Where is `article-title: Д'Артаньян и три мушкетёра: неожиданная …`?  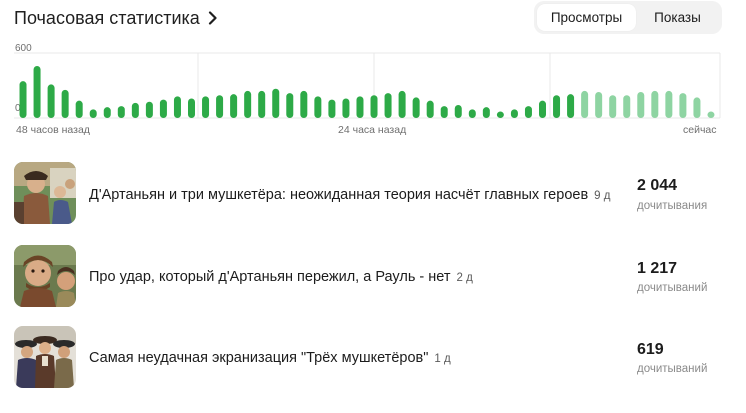 article-title: Д'Артаньян и три мушкетёра: неожиданная … is located at coordinates (349, 195).